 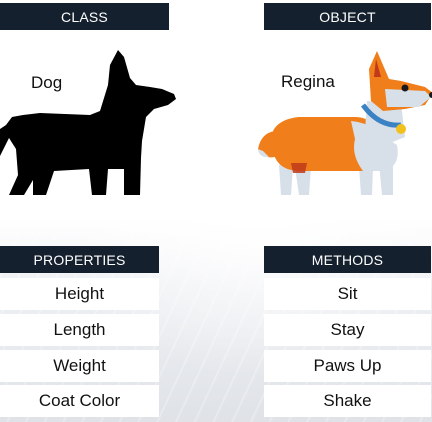 I want to click on property-cell-weight: Weight, so click(x=79, y=366).